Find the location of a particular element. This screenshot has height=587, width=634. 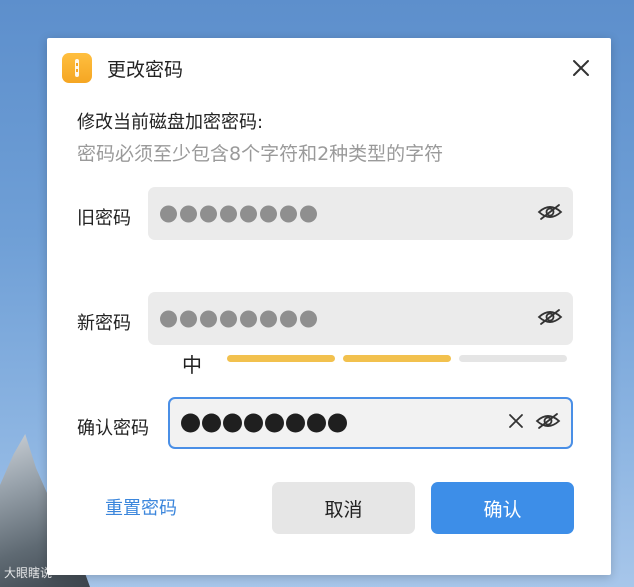

old-password-label: 旧密码 is located at coordinates (104, 218).